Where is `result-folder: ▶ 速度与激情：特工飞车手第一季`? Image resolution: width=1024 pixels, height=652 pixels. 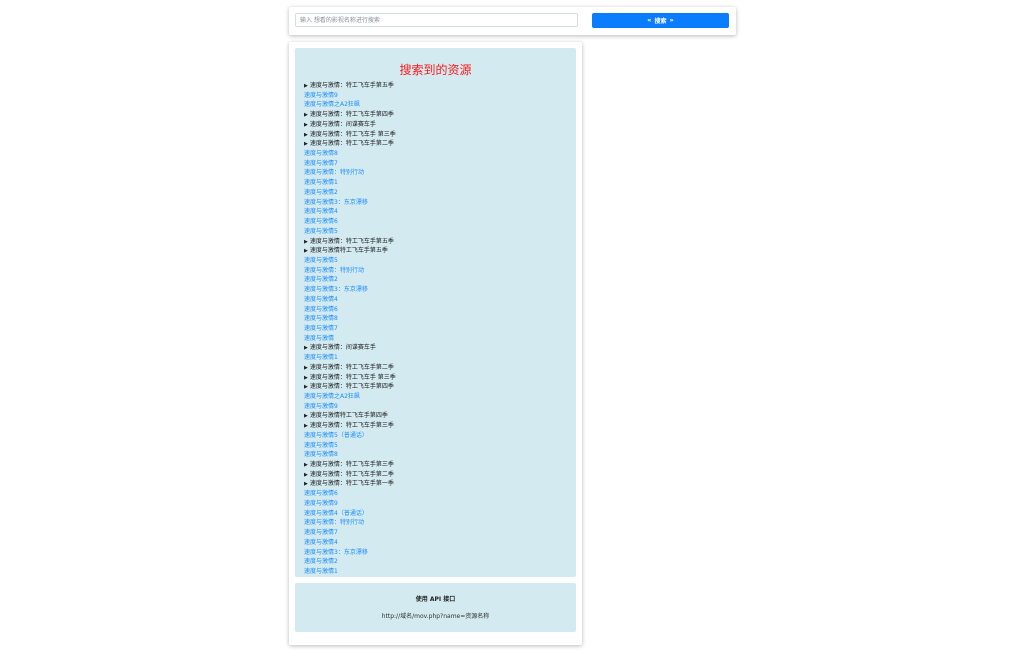
result-folder: ▶ 速度与激情：特工飞车手第一季 is located at coordinates (438, 484).